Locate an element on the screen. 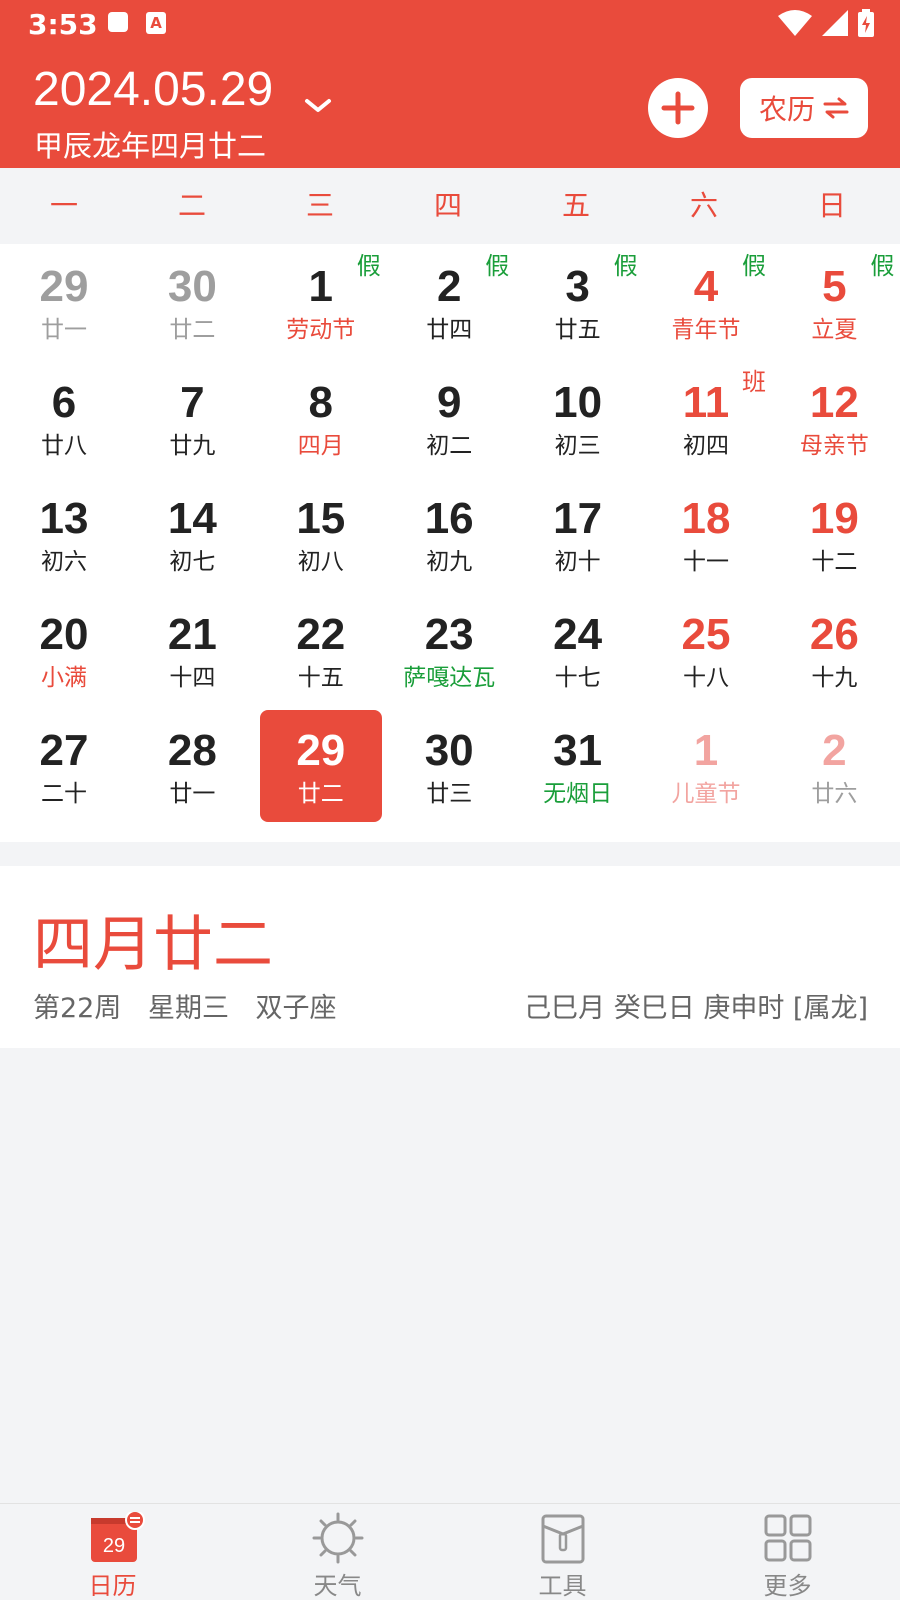 This screenshot has height=1600, width=900. calendar-day: 1 劳动节假 is located at coordinates (321, 302).